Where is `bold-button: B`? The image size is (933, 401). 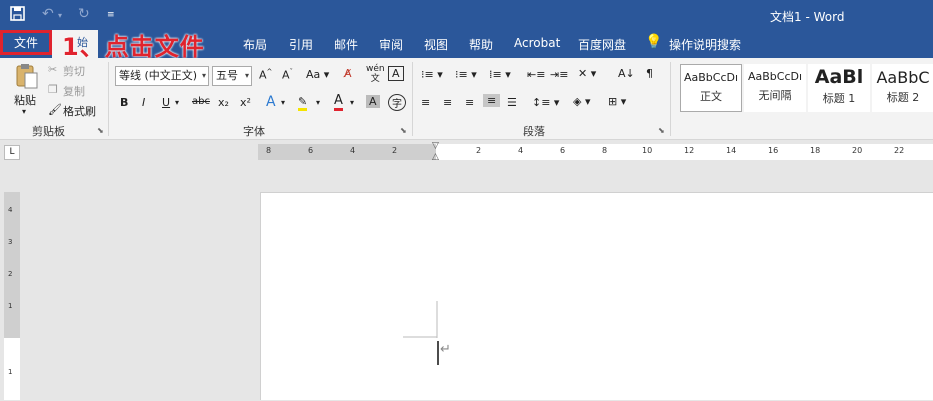 bold-button: B is located at coordinates (124, 102).